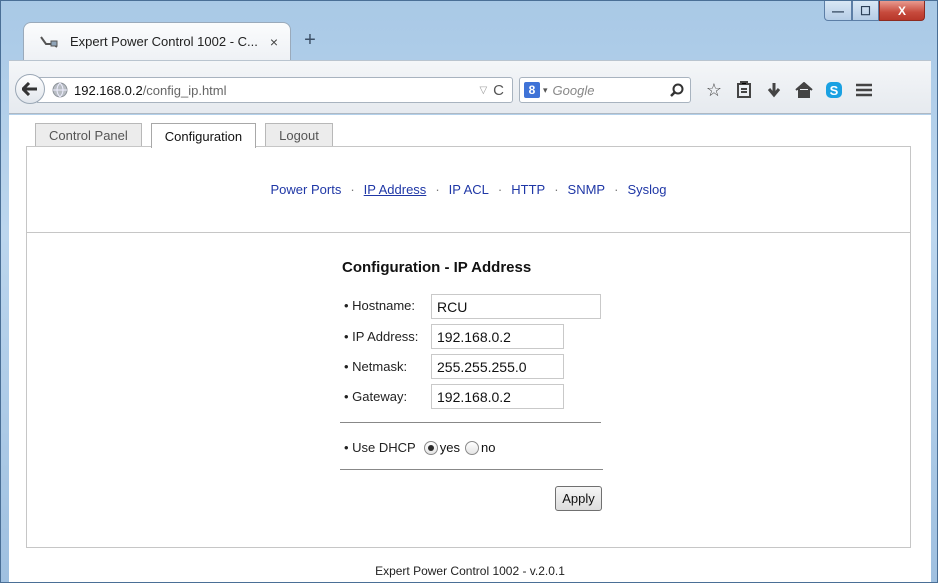 This screenshot has width=938, height=583. I want to click on url-bar: 192.168.0.2 /config_ip.html ▽ C, so click(275, 90).